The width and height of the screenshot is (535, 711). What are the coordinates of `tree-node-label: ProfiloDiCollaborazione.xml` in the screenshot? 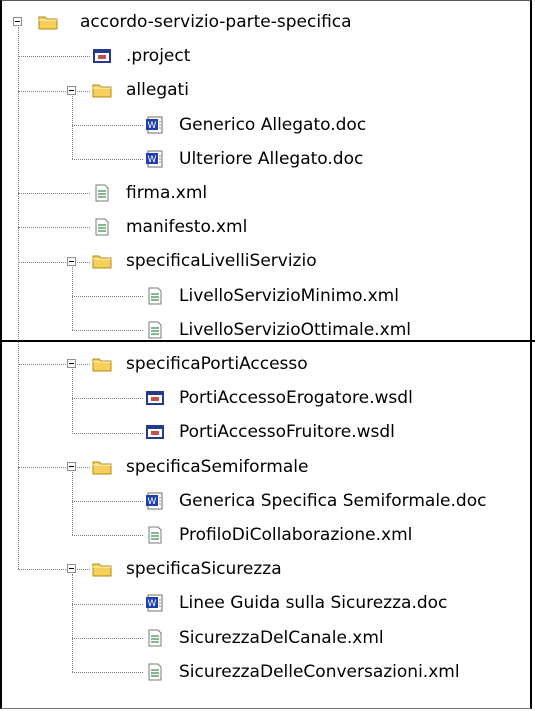 It's located at (296, 535).